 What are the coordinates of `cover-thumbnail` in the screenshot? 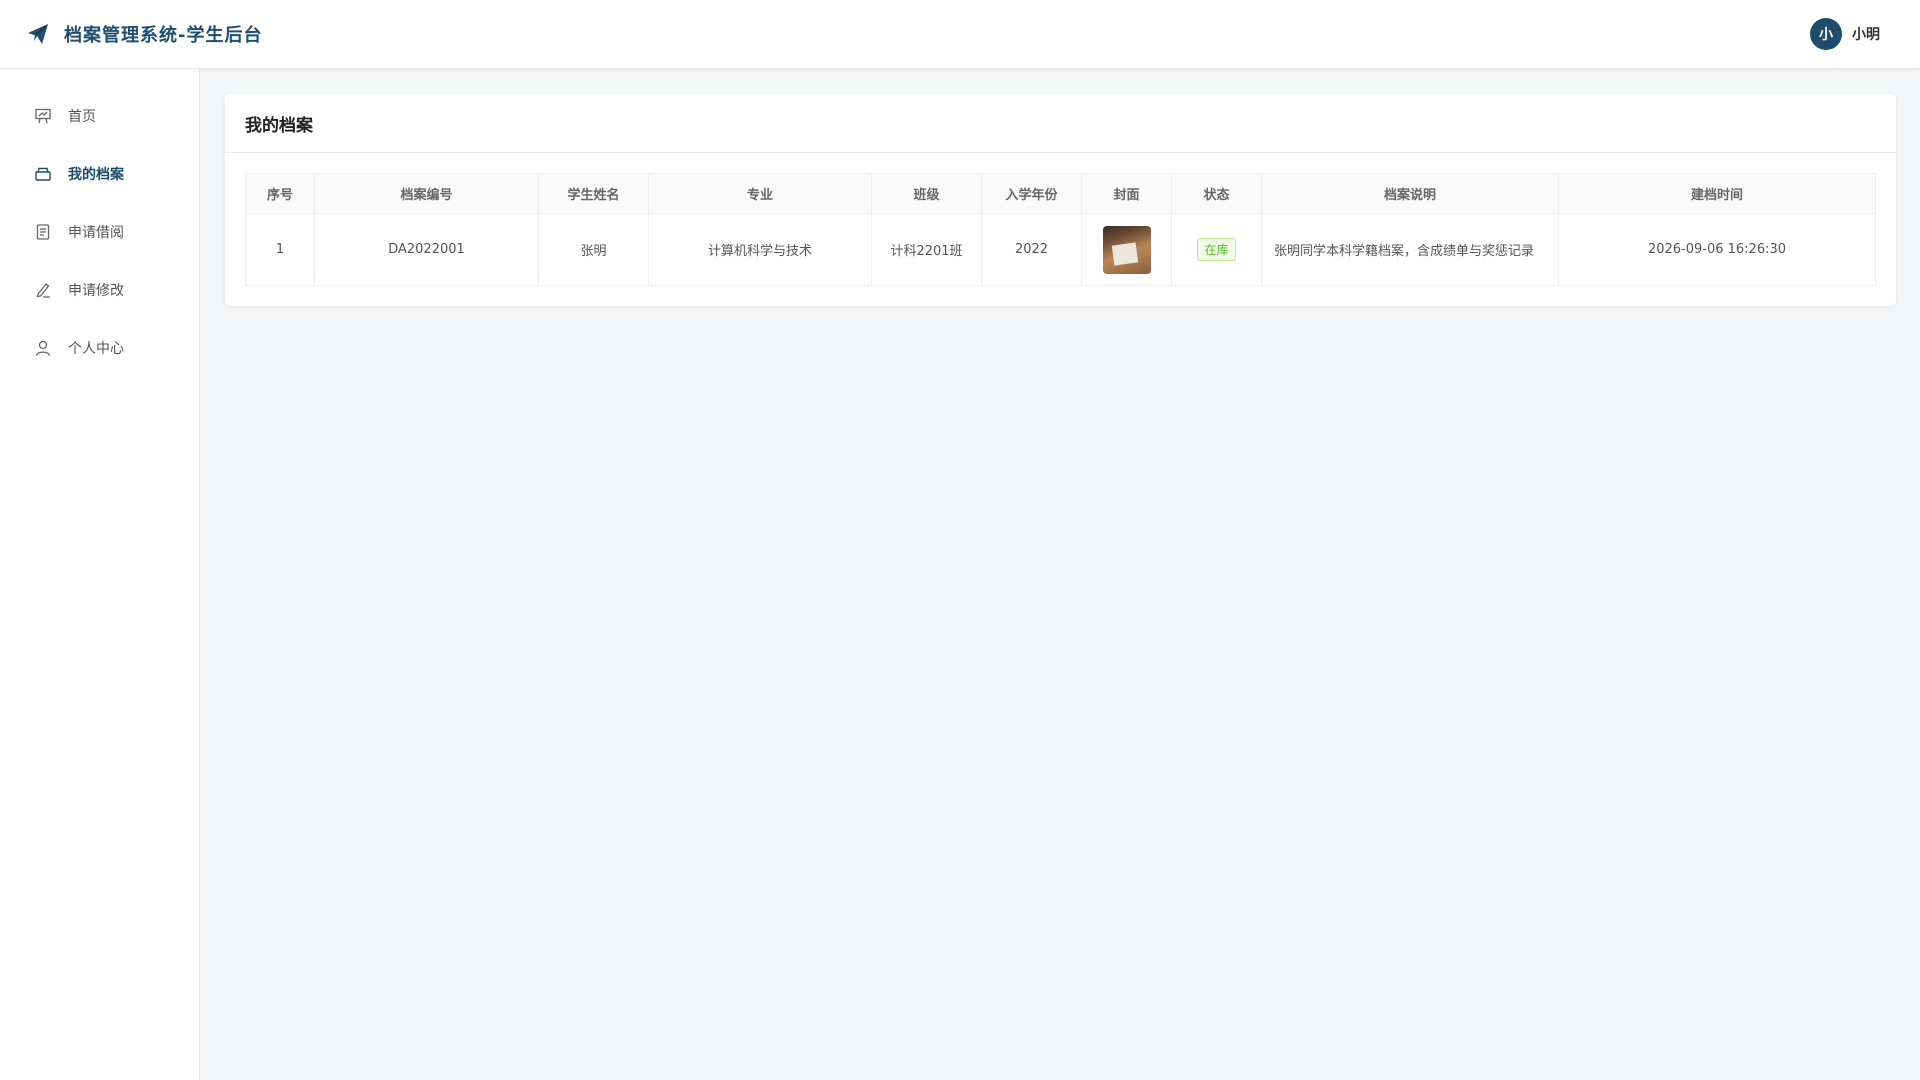 It's located at (1126, 249).